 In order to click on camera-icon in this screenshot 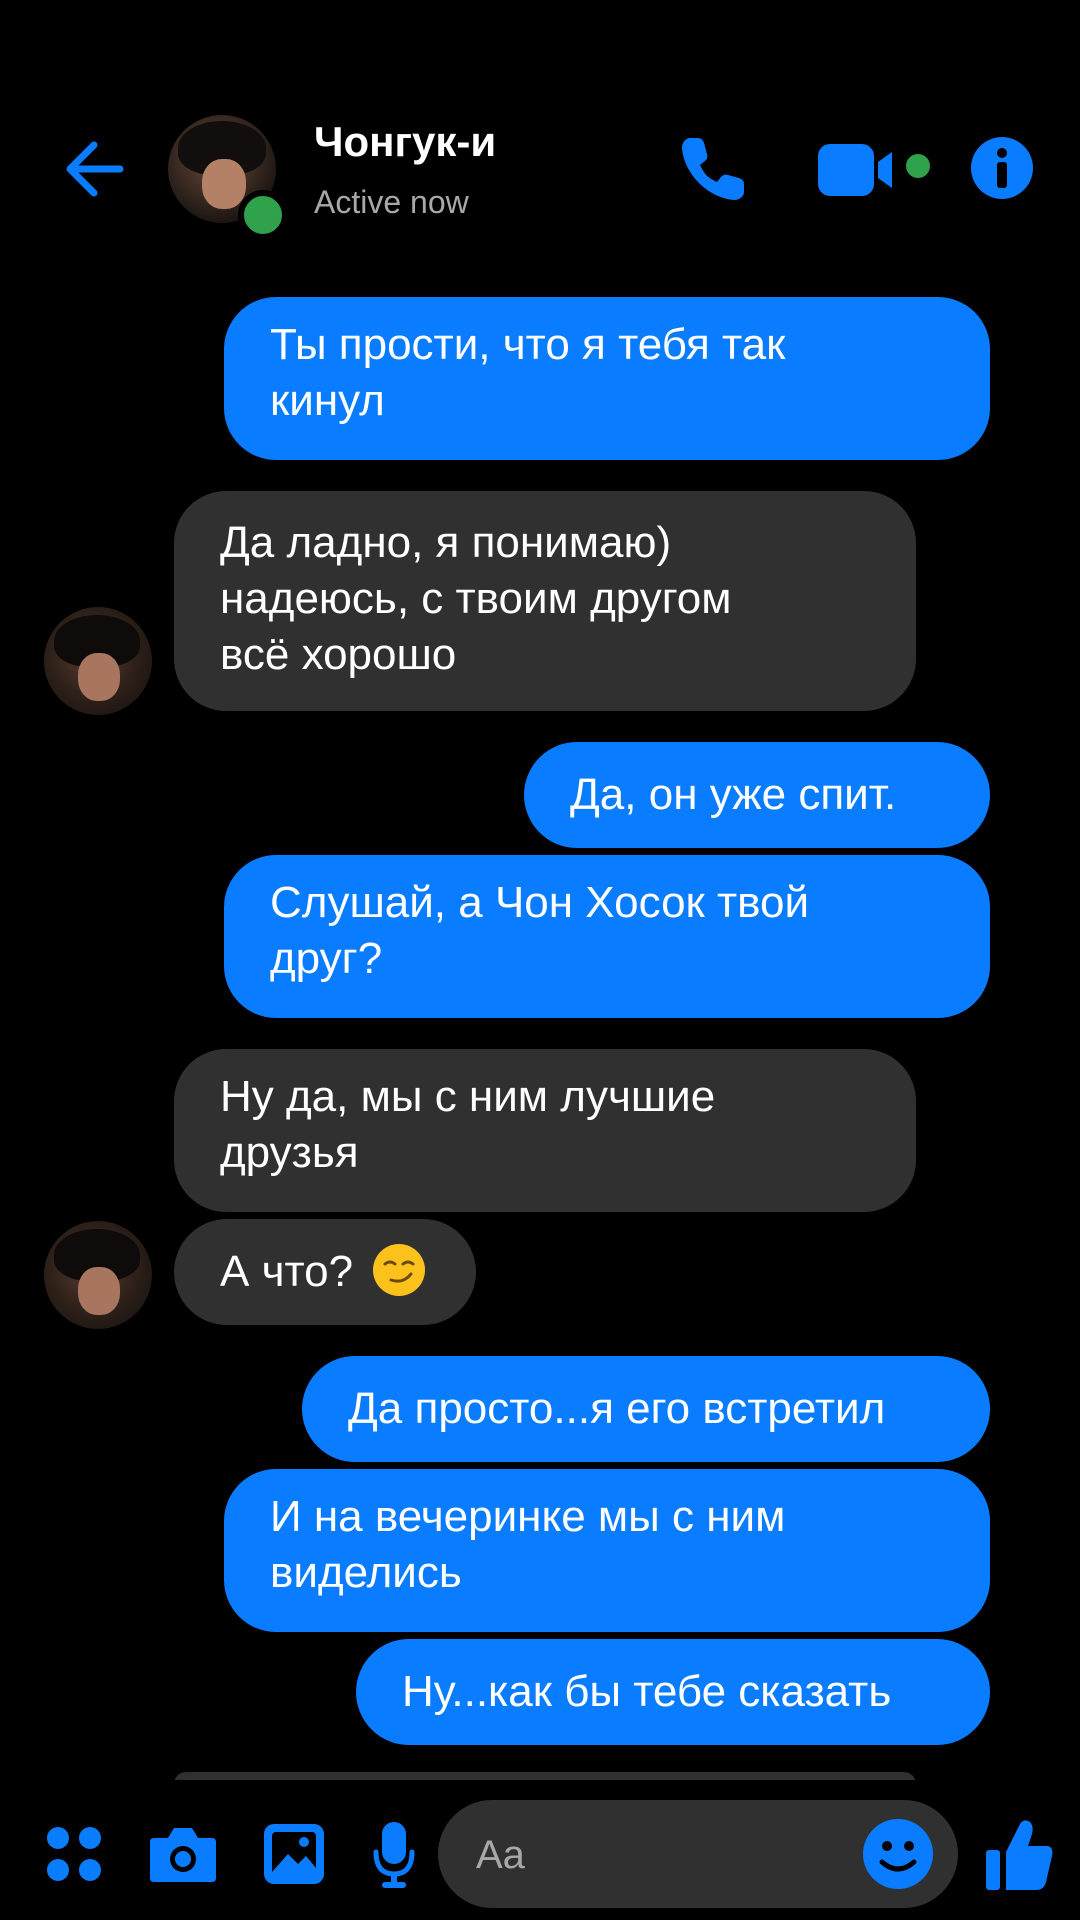, I will do `click(183, 1854)`.